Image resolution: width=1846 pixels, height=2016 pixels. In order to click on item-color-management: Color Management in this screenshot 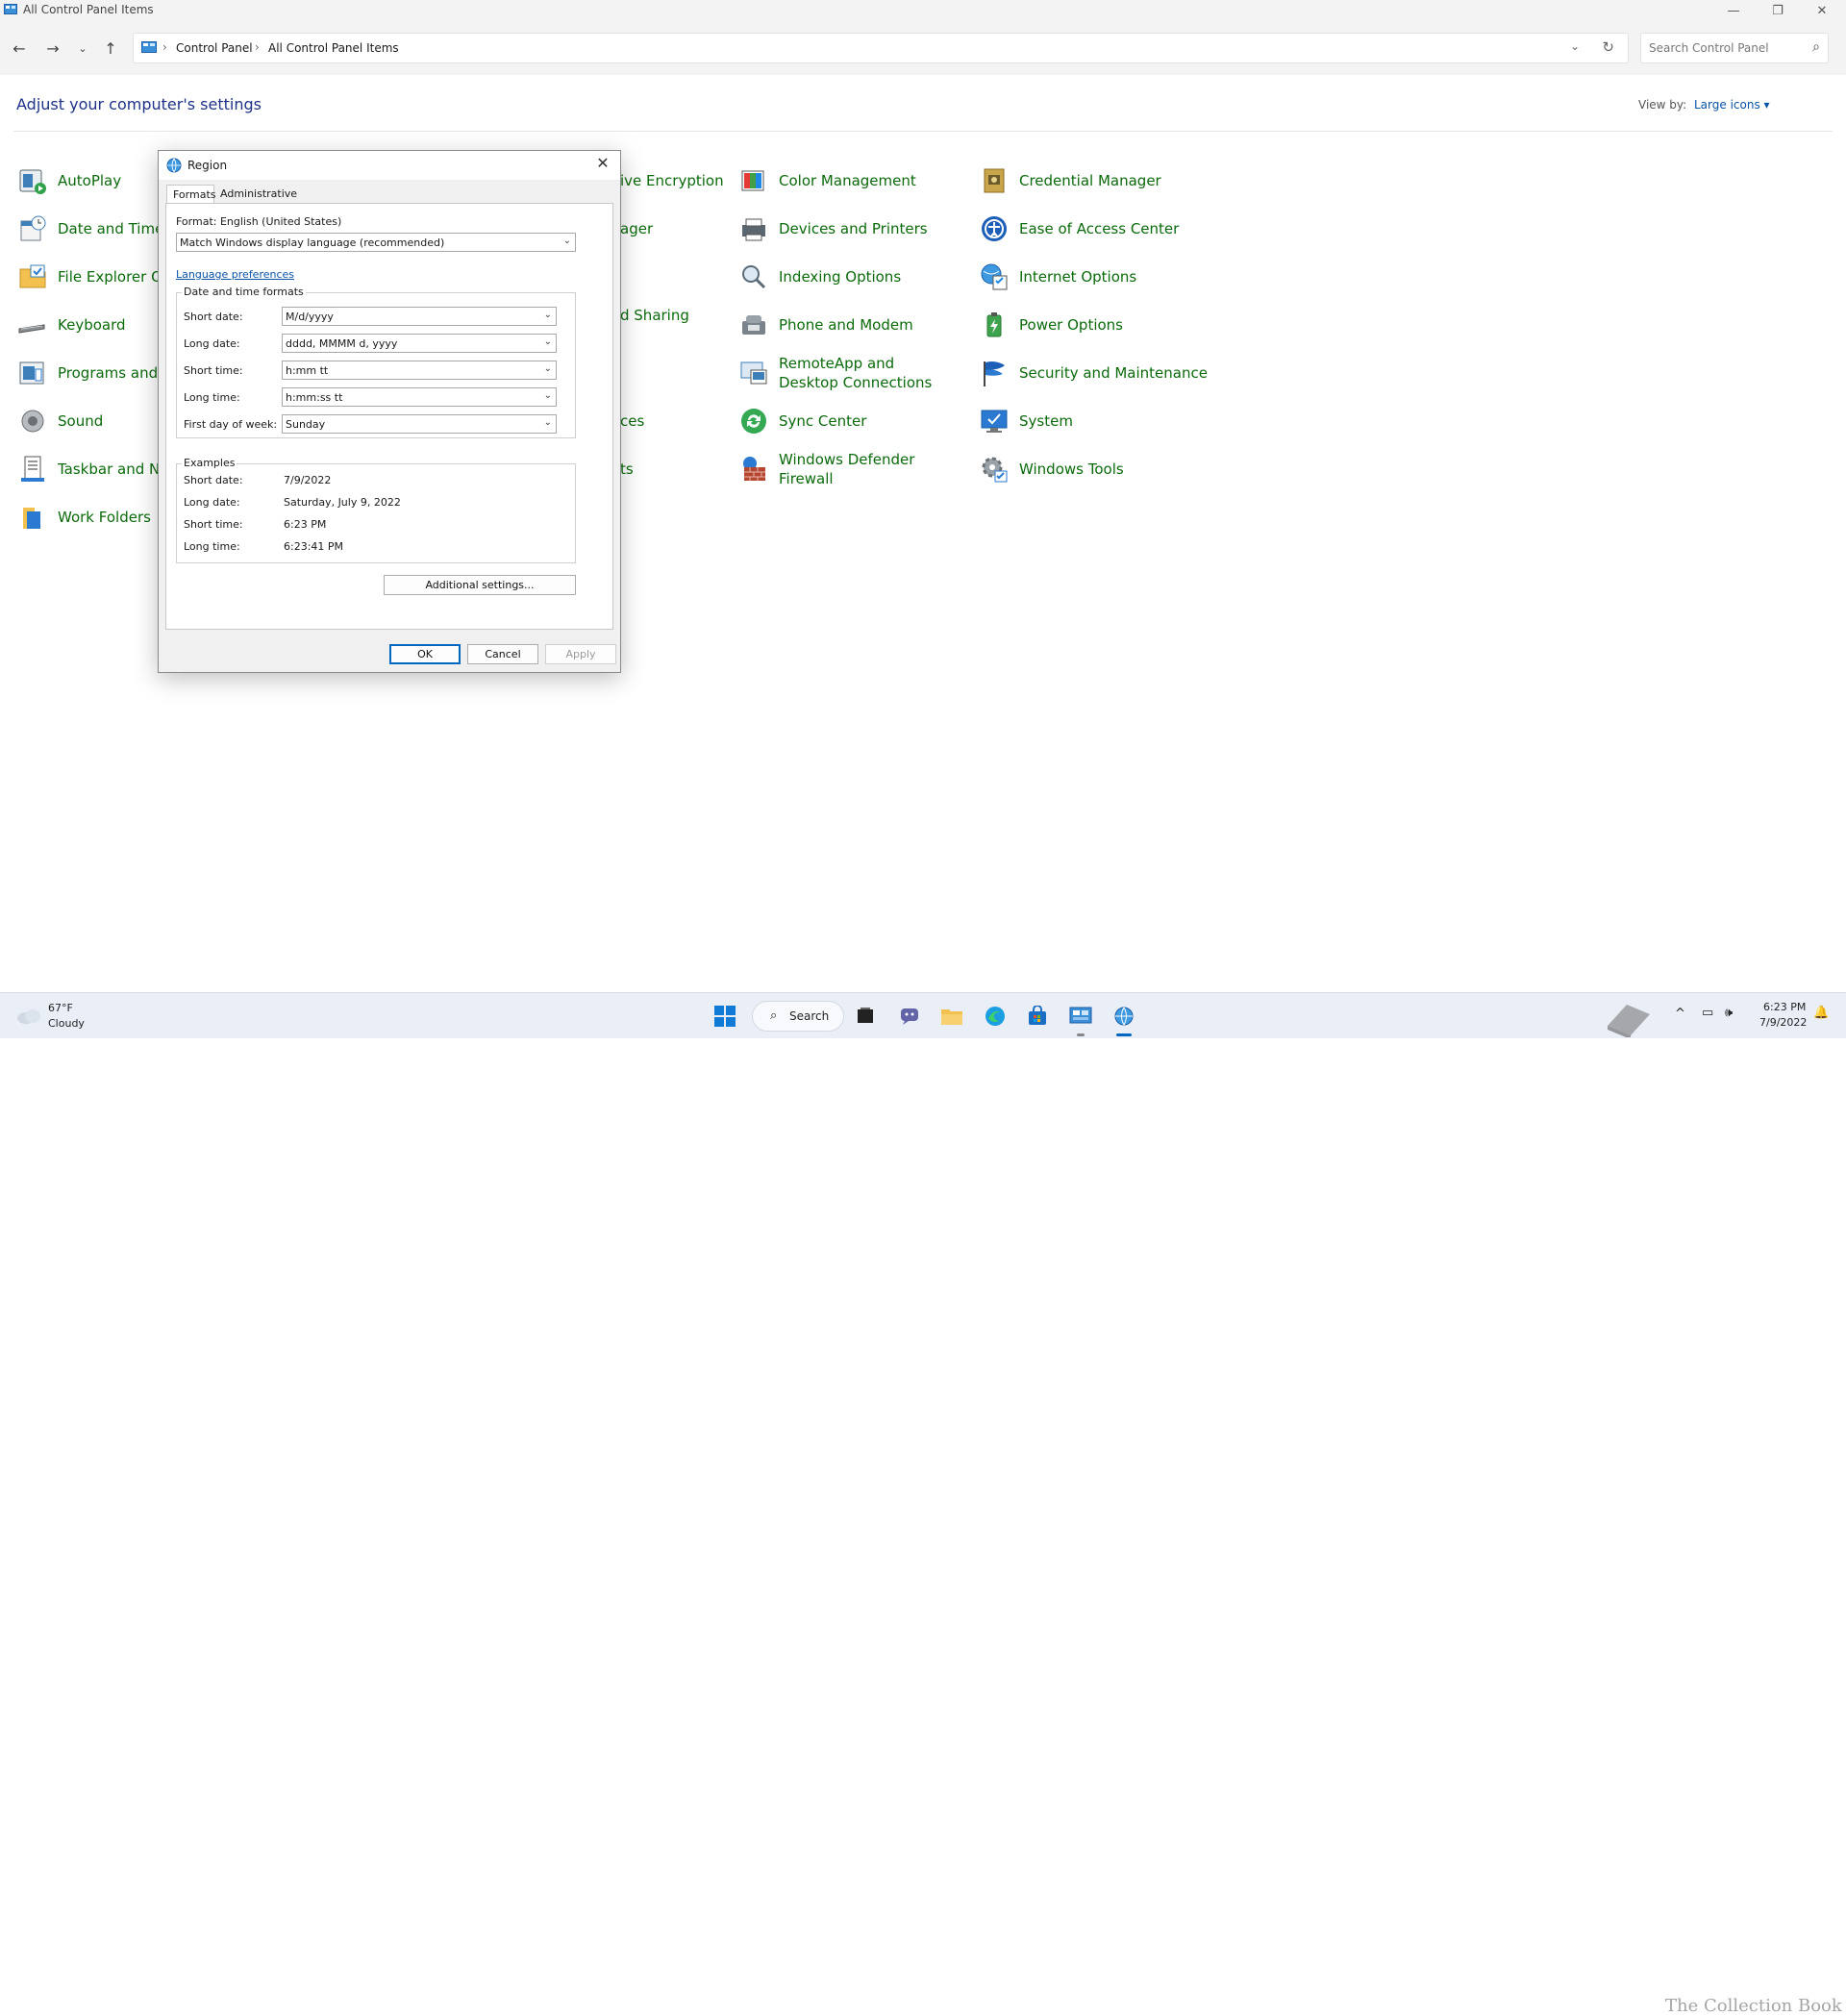, I will do `click(827, 181)`.